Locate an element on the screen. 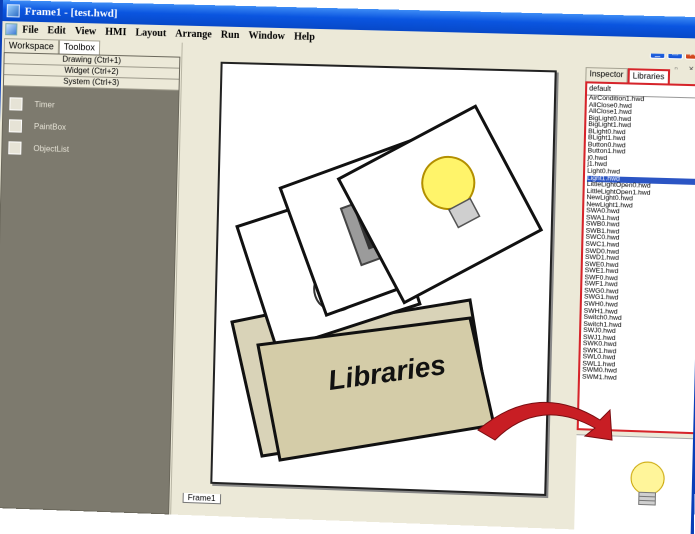 The height and width of the screenshot is (534, 695). tab-frame1: Frame1 is located at coordinates (201, 498).